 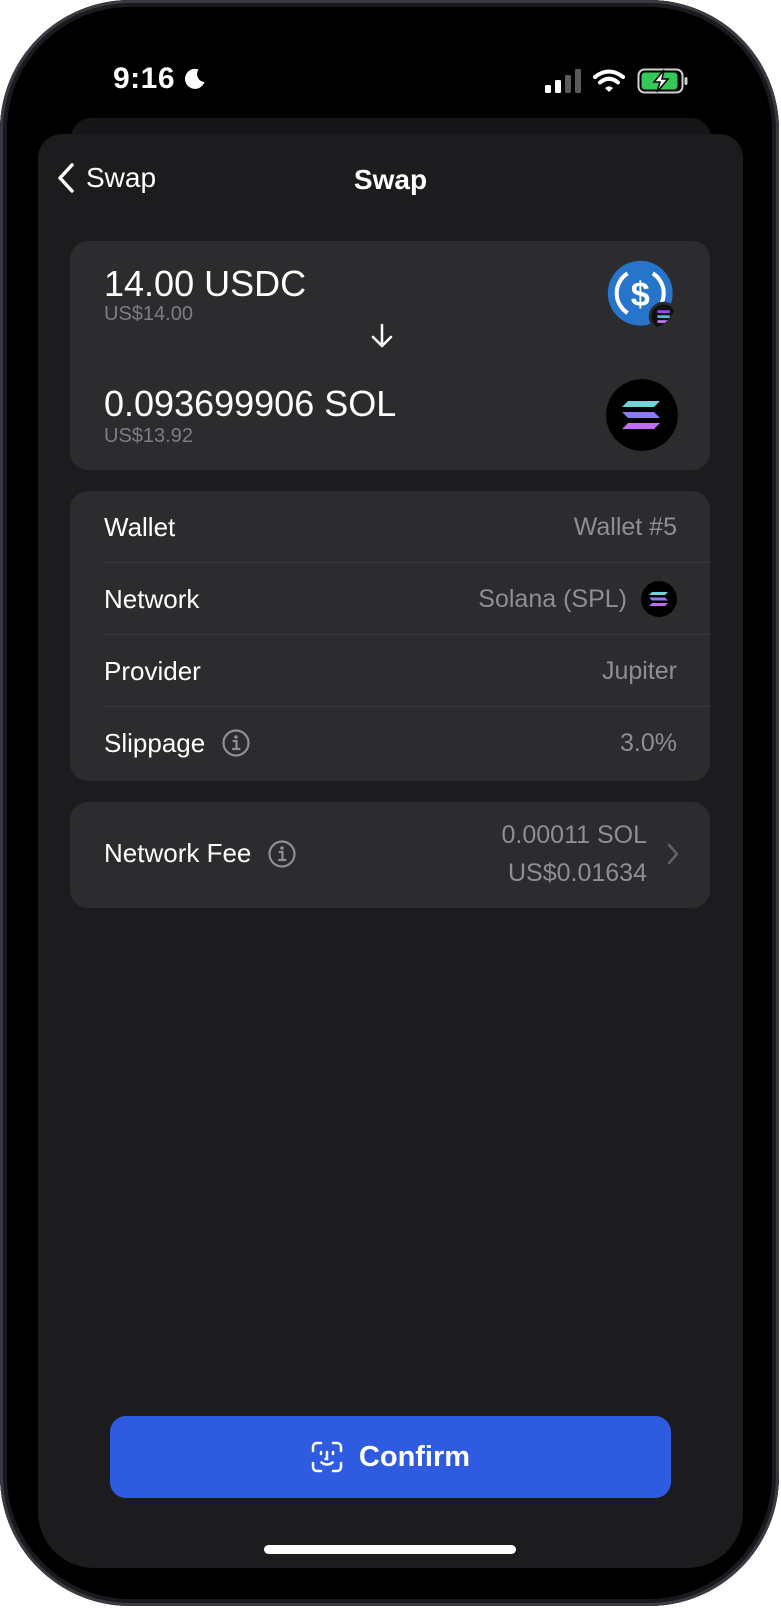 I want to click on network-fee-label-group: Network Fee, so click(x=200, y=853).